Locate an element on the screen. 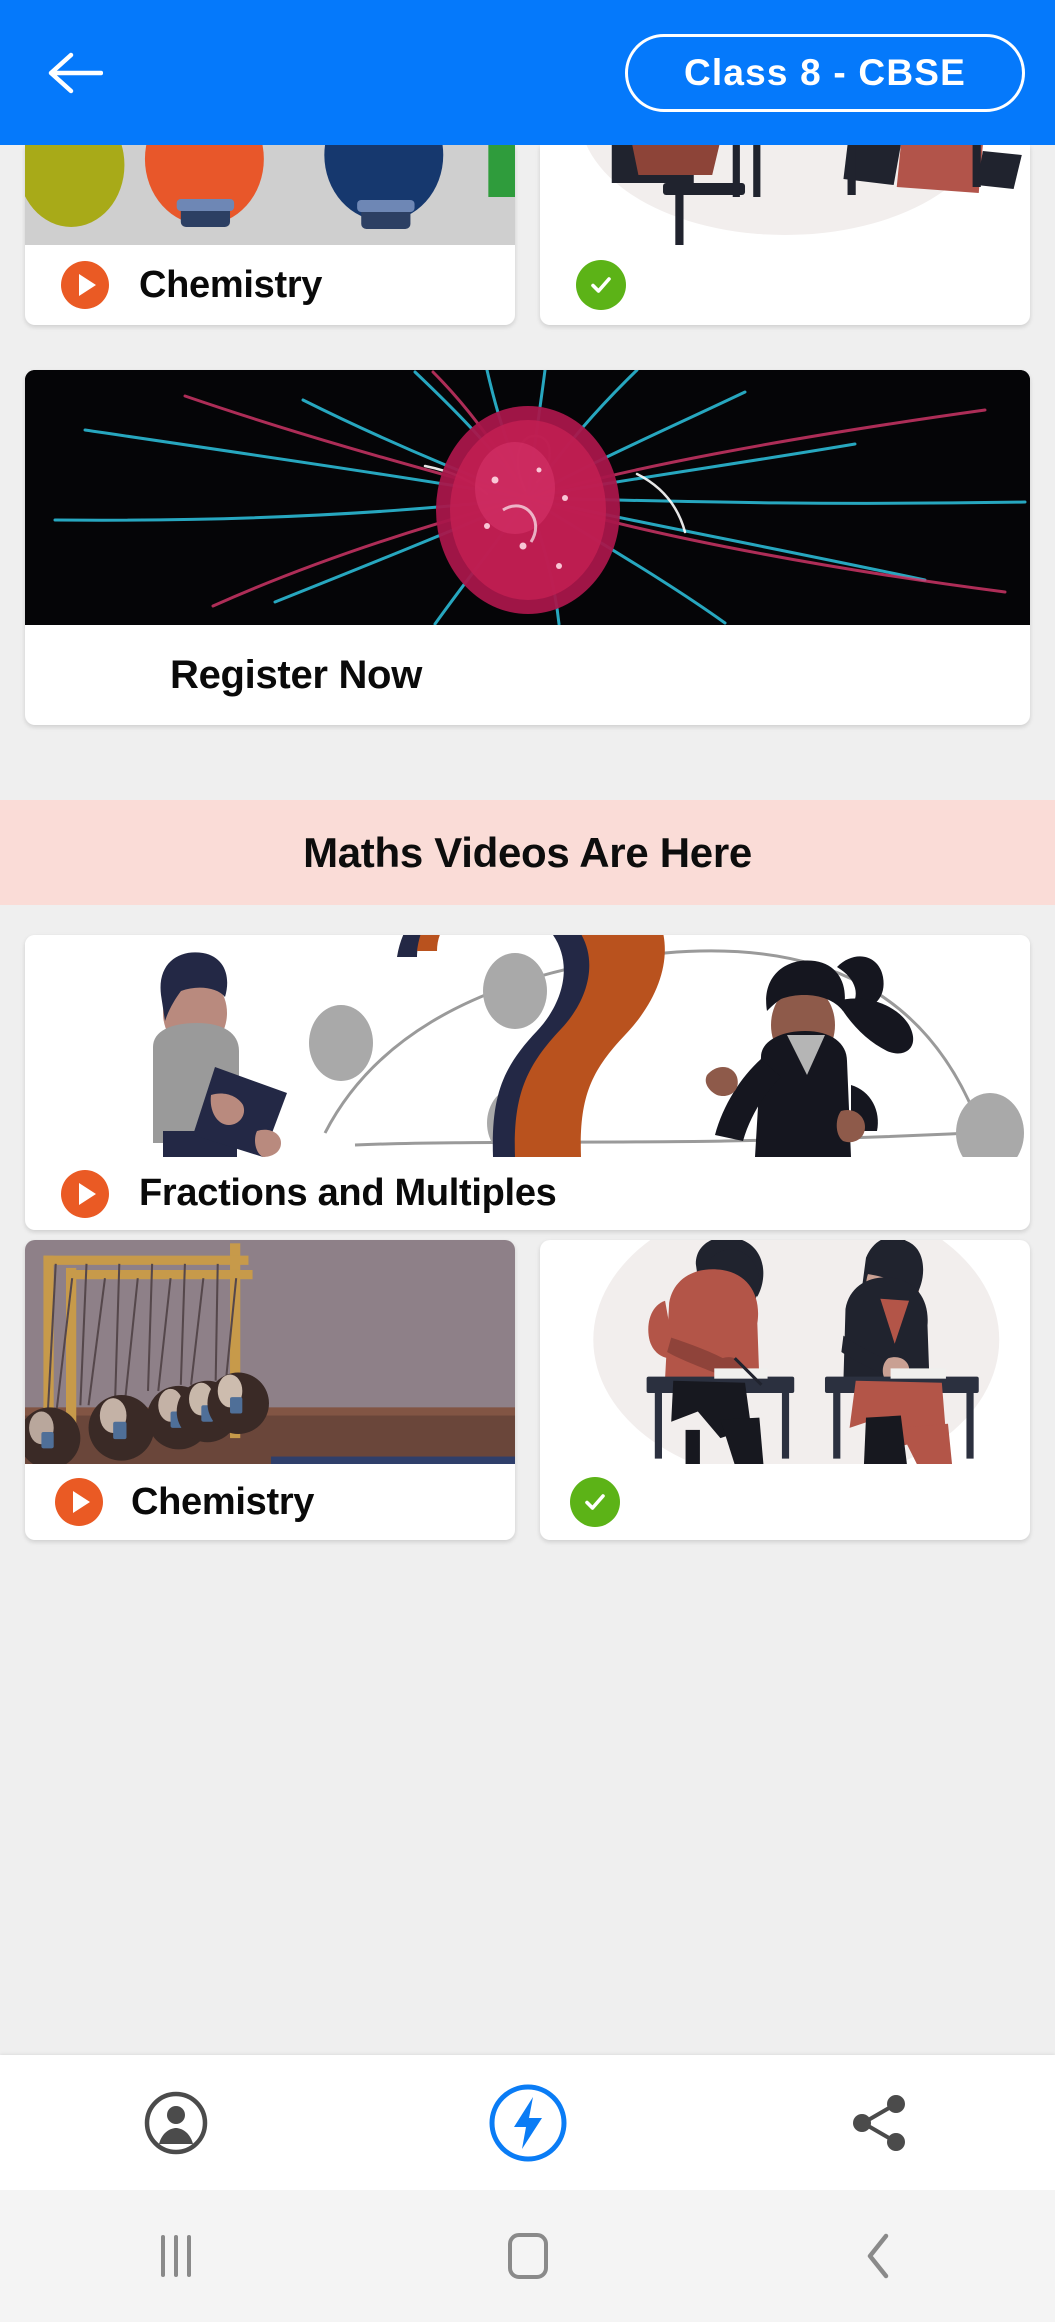 Image resolution: width=1055 pixels, height=2322 pixels. card-thumbnail-plasma-ball is located at coordinates (527, 497).